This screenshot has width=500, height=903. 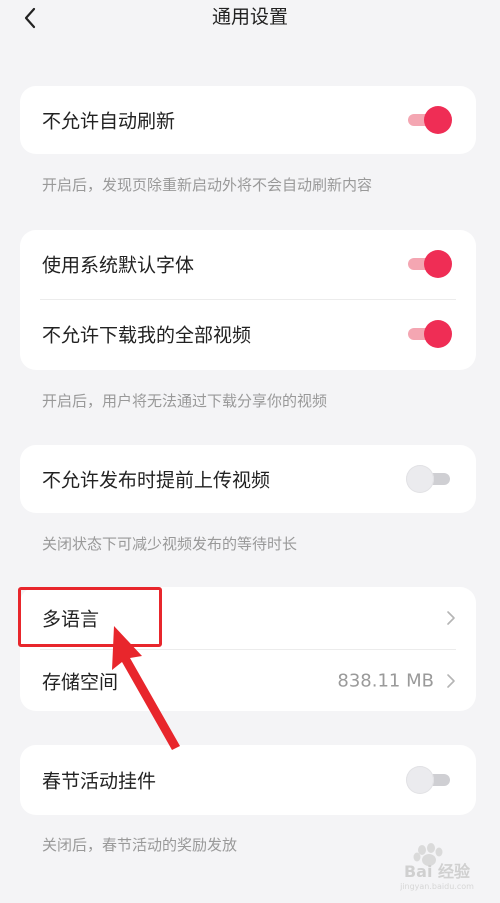 I want to click on setting-label: 不允许自动刷新, so click(x=109, y=121).